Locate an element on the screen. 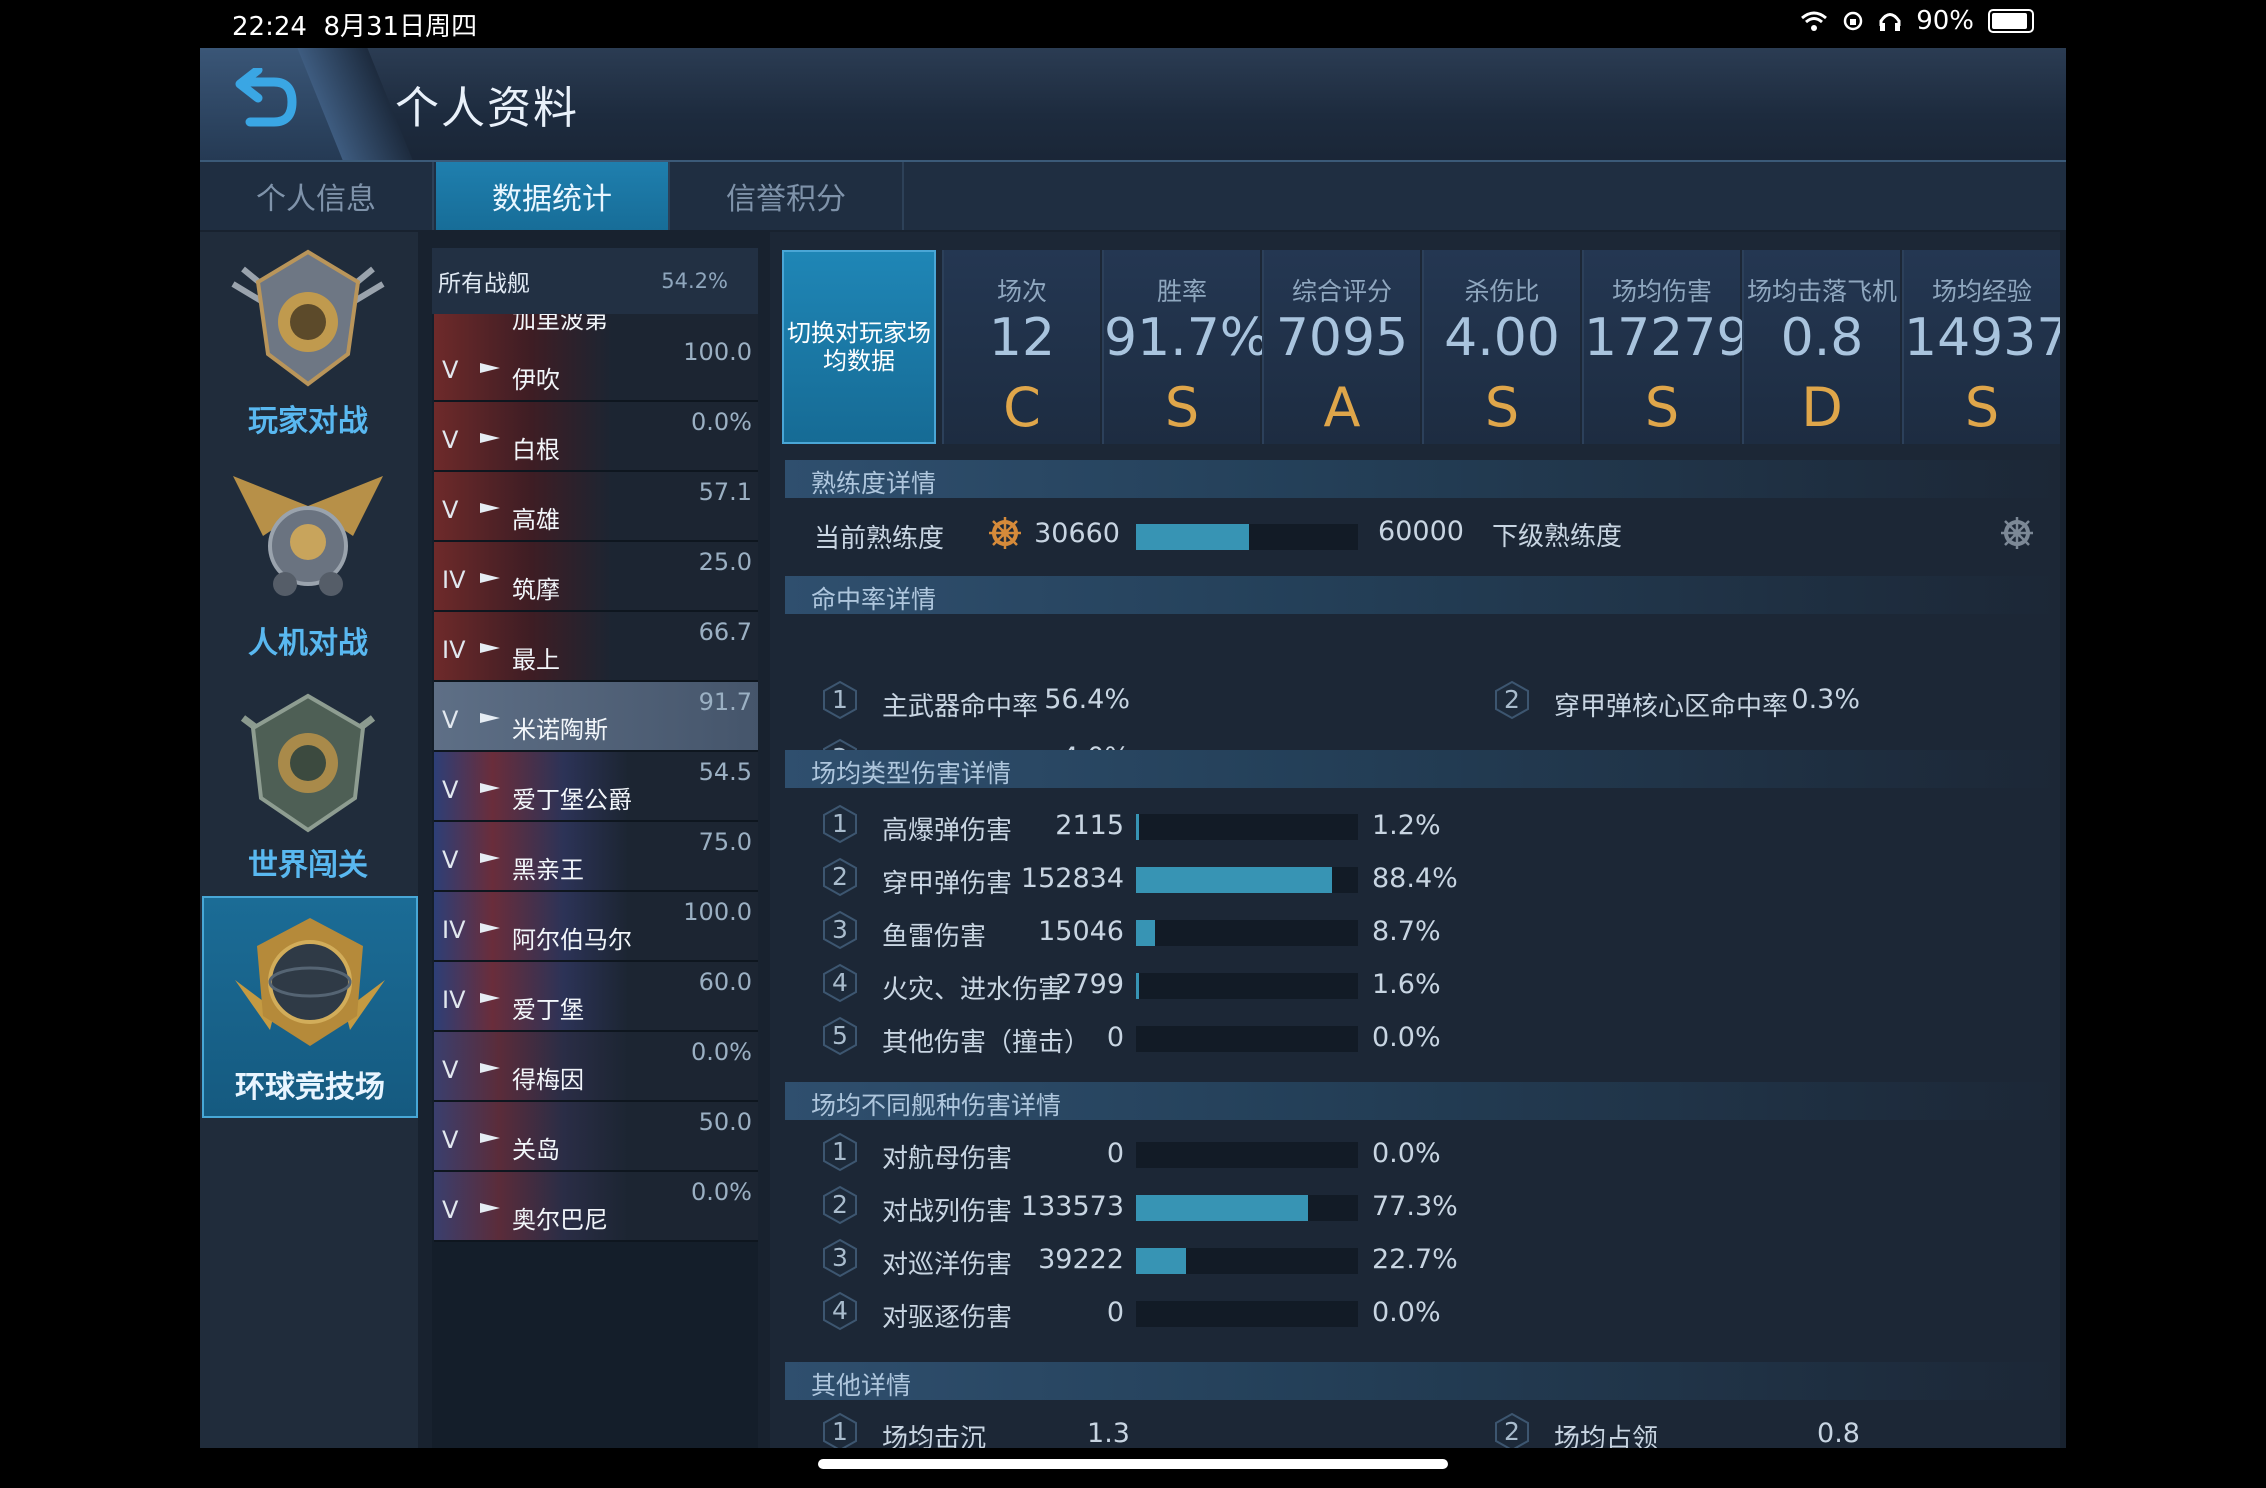 The height and width of the screenshot is (1488, 2266). number-badge-text: 3 is located at coordinates (840, 1257).